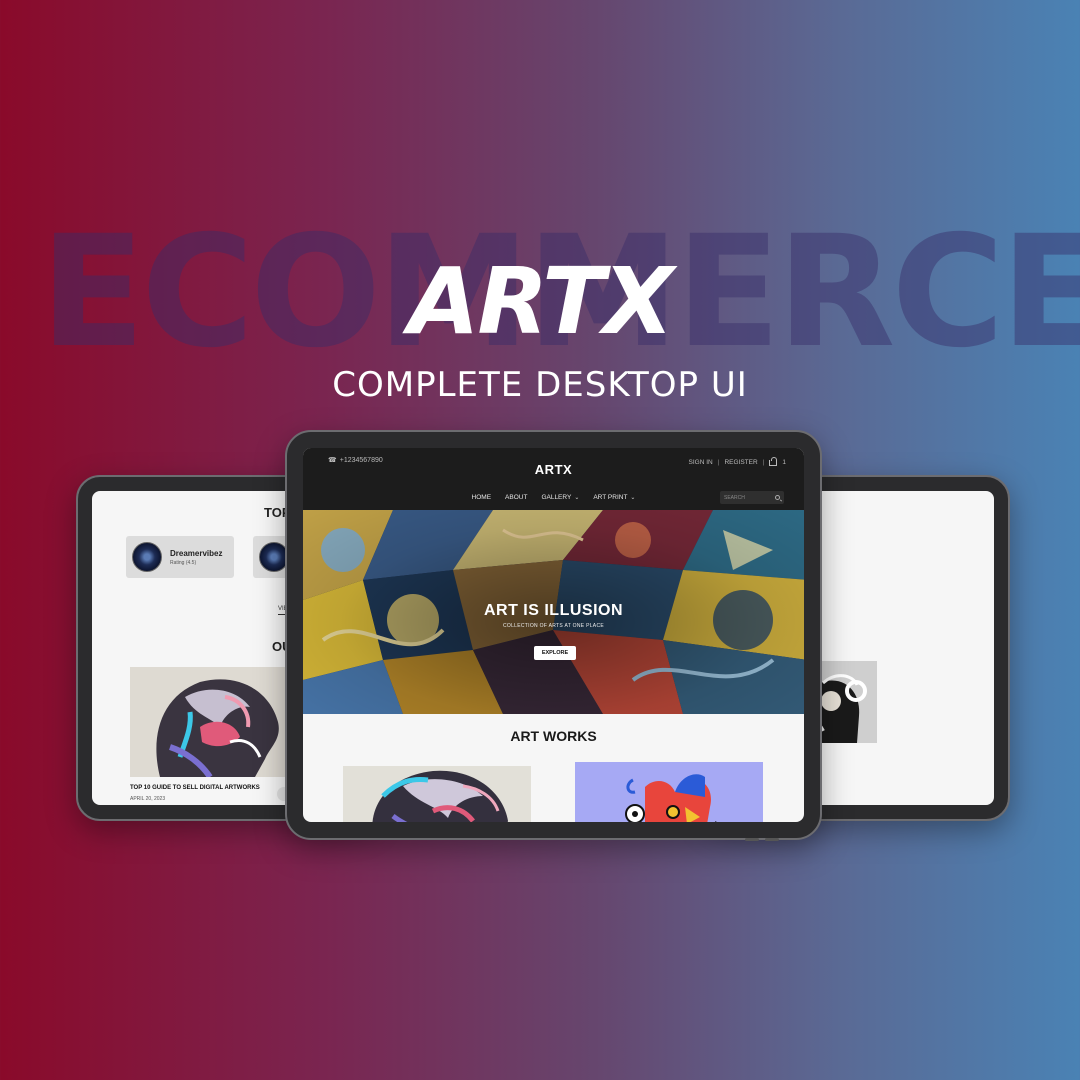 The height and width of the screenshot is (1080, 1080). I want to click on artist-name: Dreamervibez, so click(196, 553).